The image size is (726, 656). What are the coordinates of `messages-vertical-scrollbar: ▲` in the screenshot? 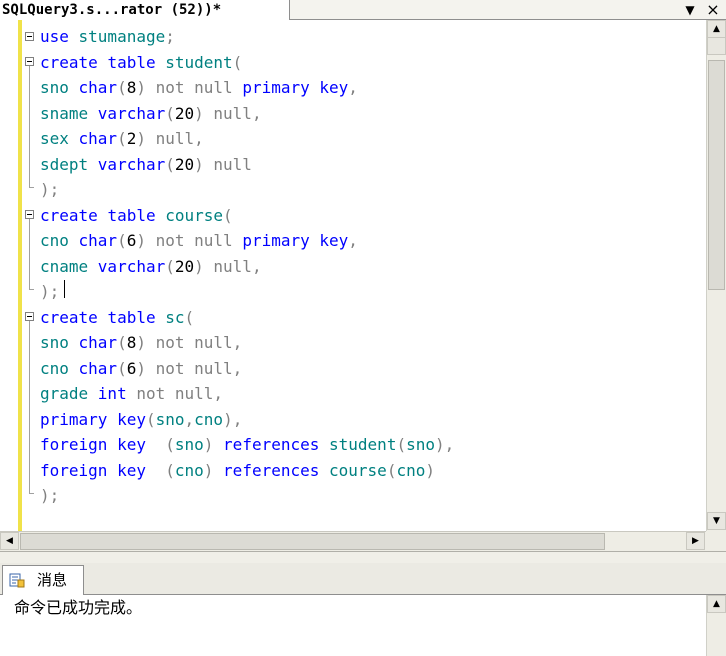 It's located at (716, 625).